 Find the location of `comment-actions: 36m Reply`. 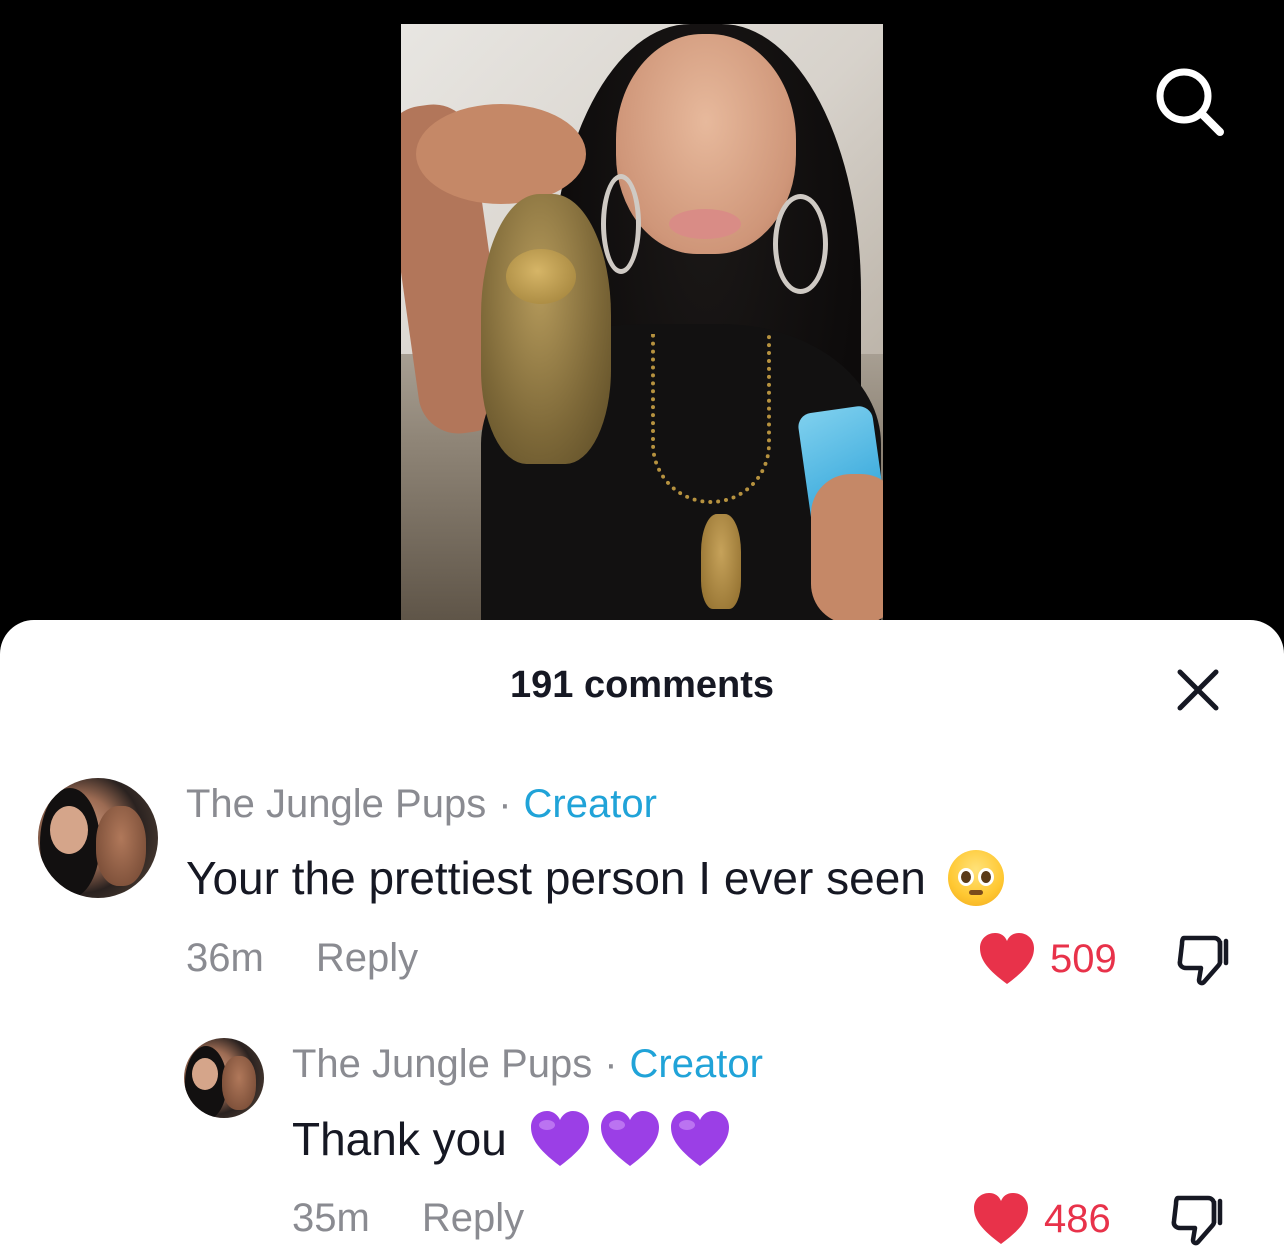

comment-actions: 36m Reply is located at coordinates (302, 958).